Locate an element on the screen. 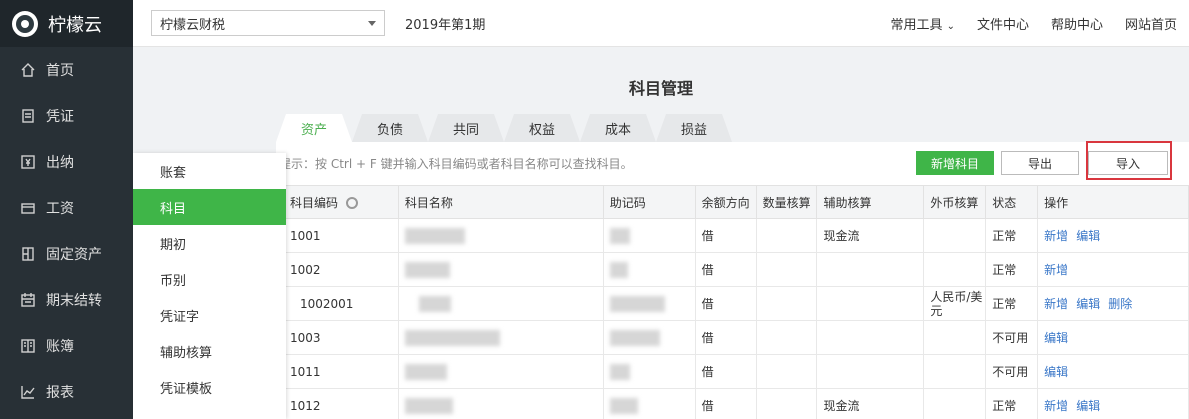 Image resolution: width=1189 pixels, height=419 pixels. sidebar-item-ledger: 账簿 is located at coordinates (66, 346).